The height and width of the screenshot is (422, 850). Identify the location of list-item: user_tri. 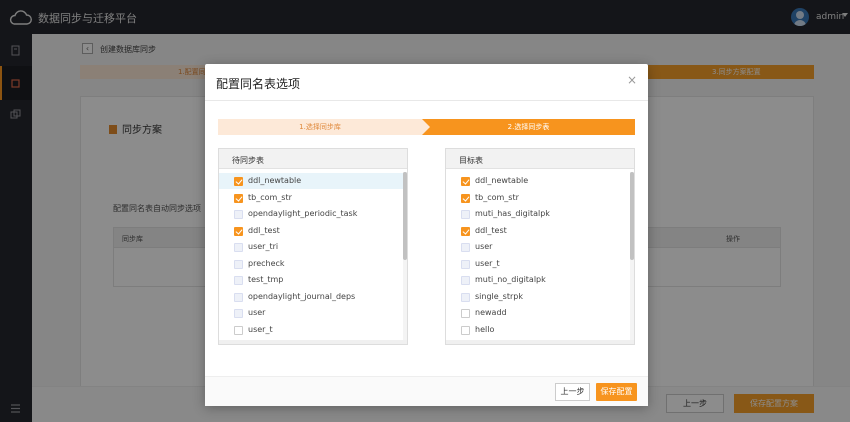
(311, 247).